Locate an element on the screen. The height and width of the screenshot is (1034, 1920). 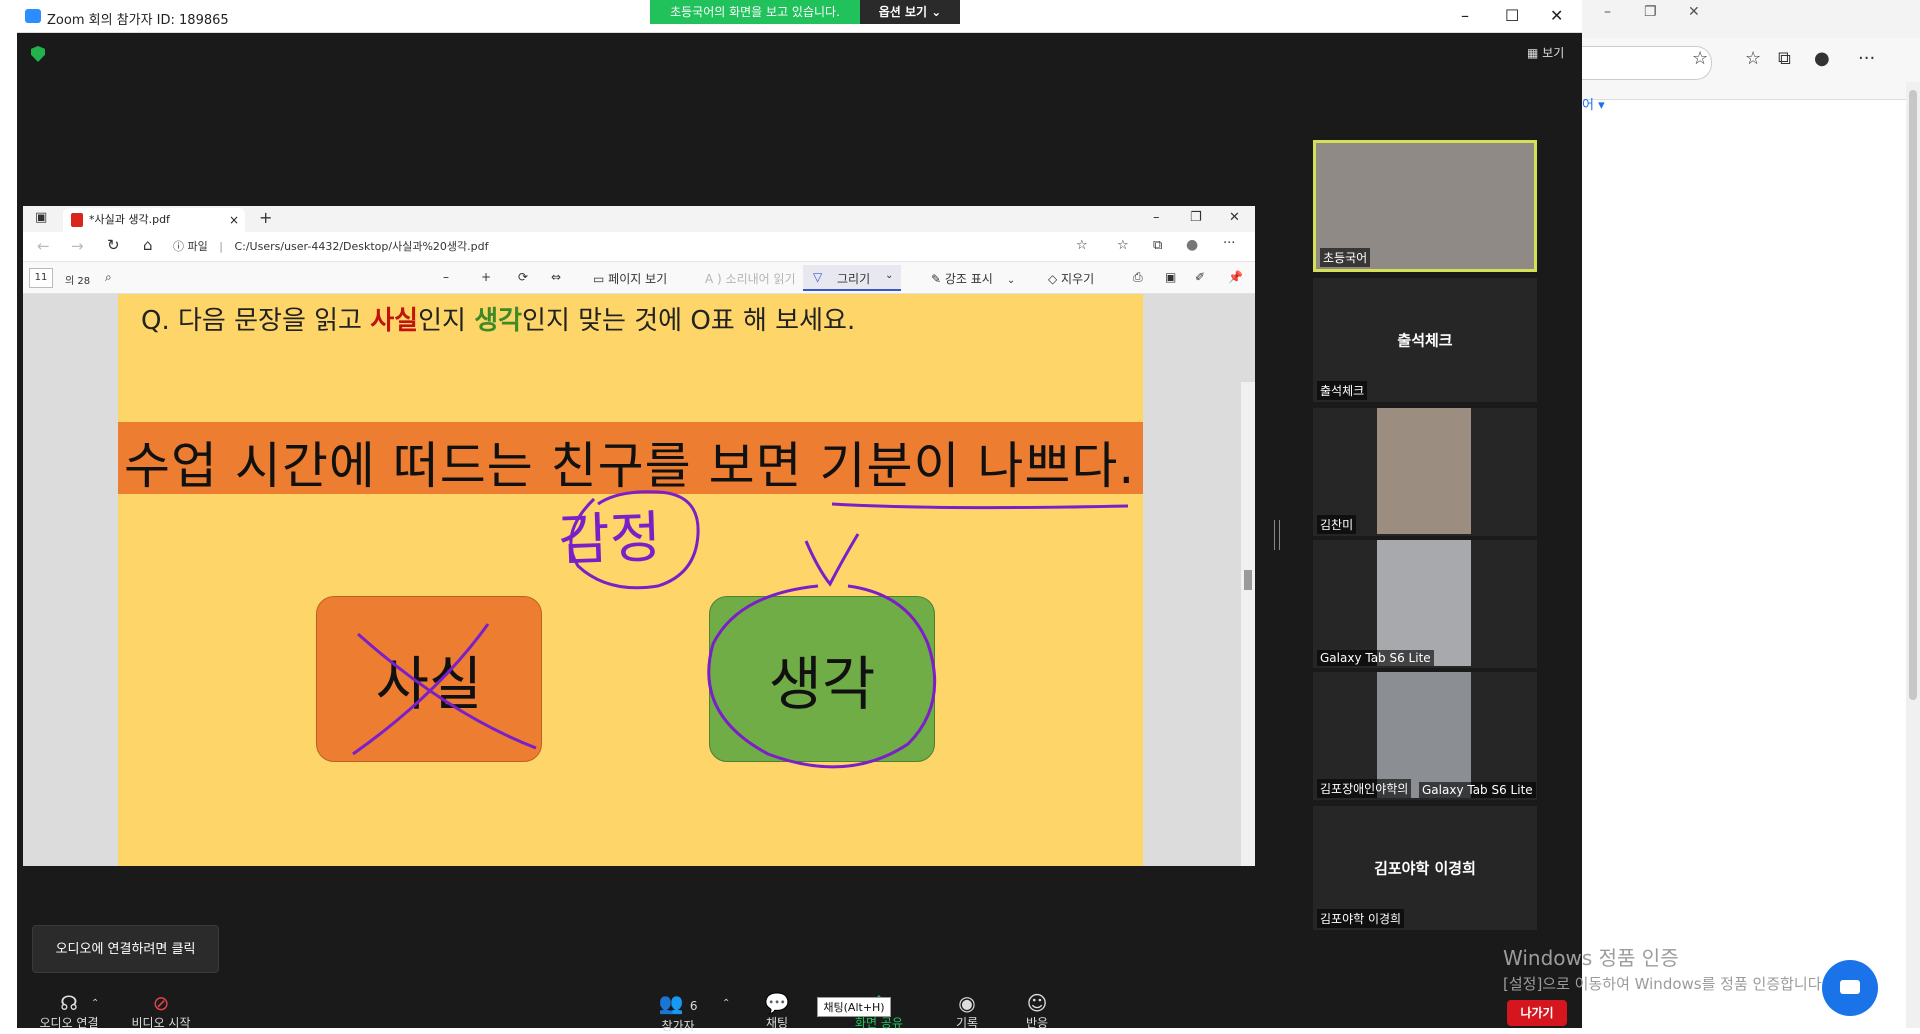
fit-page-icon: ⇔ is located at coordinates (556, 277).